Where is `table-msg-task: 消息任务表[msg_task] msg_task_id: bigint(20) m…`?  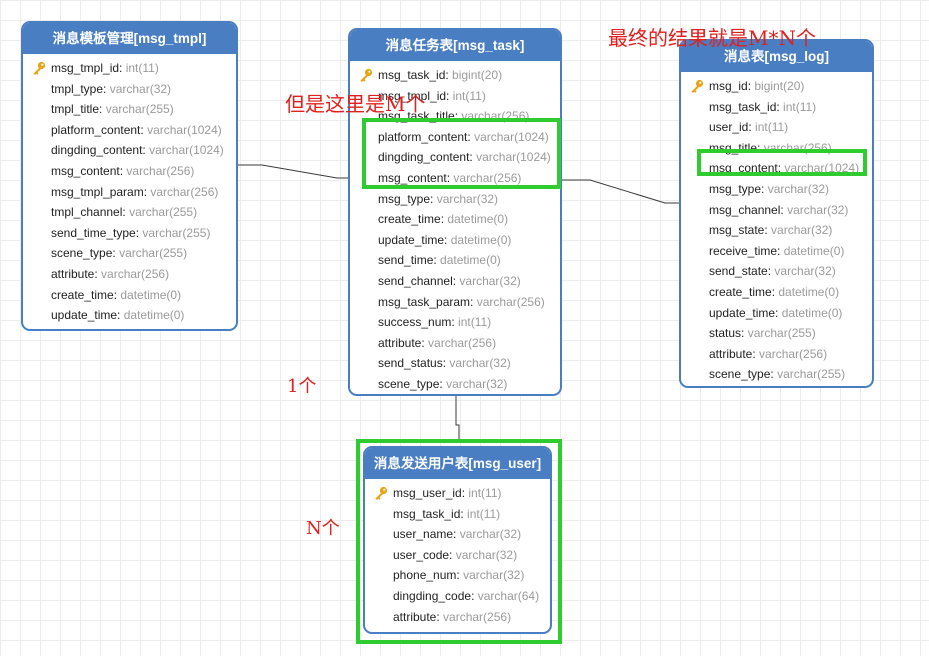
table-msg-task: 消息任务表[msg_task] msg_task_id: bigint(20) m… is located at coordinates (455, 212).